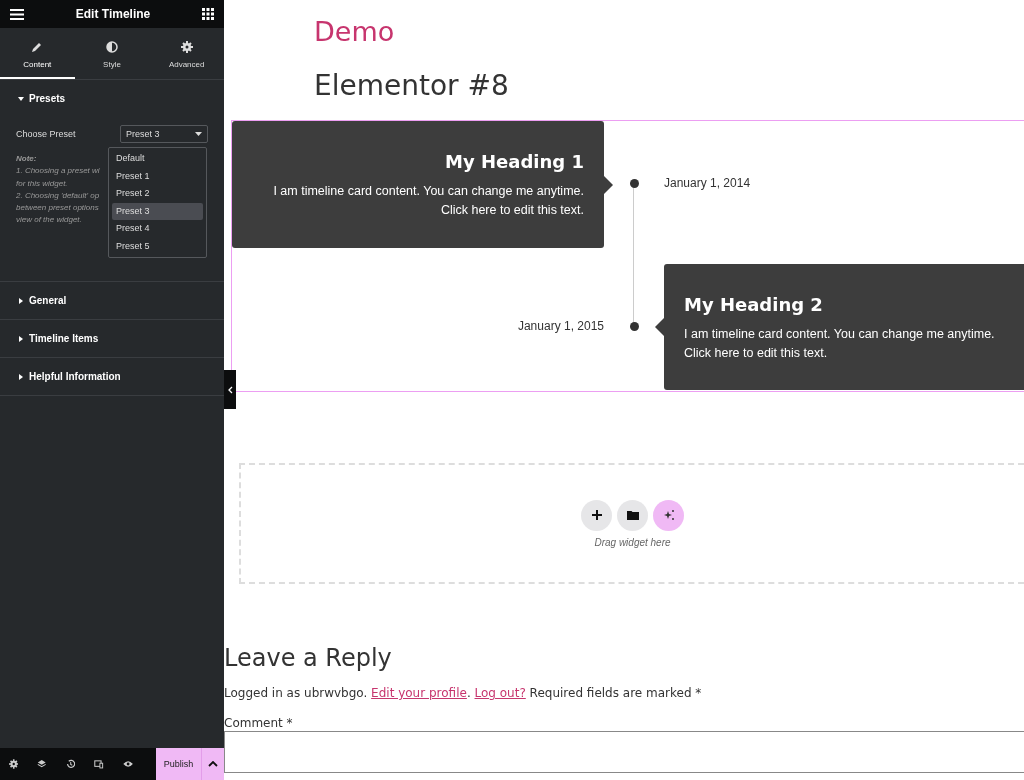 The width and height of the screenshot is (1024, 780). What do you see at coordinates (157, 246) in the screenshot?
I see `dropdown-option: Preset 5` at bounding box center [157, 246].